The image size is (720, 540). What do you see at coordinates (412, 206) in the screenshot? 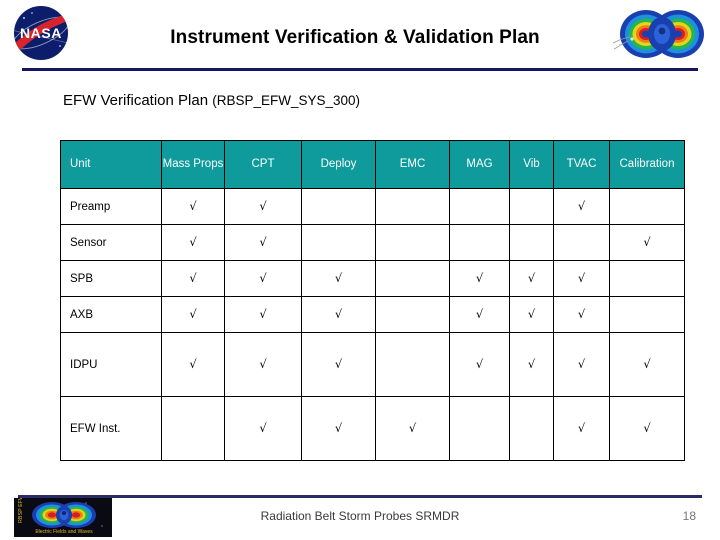
I see `cell-preamp-emc` at bounding box center [412, 206].